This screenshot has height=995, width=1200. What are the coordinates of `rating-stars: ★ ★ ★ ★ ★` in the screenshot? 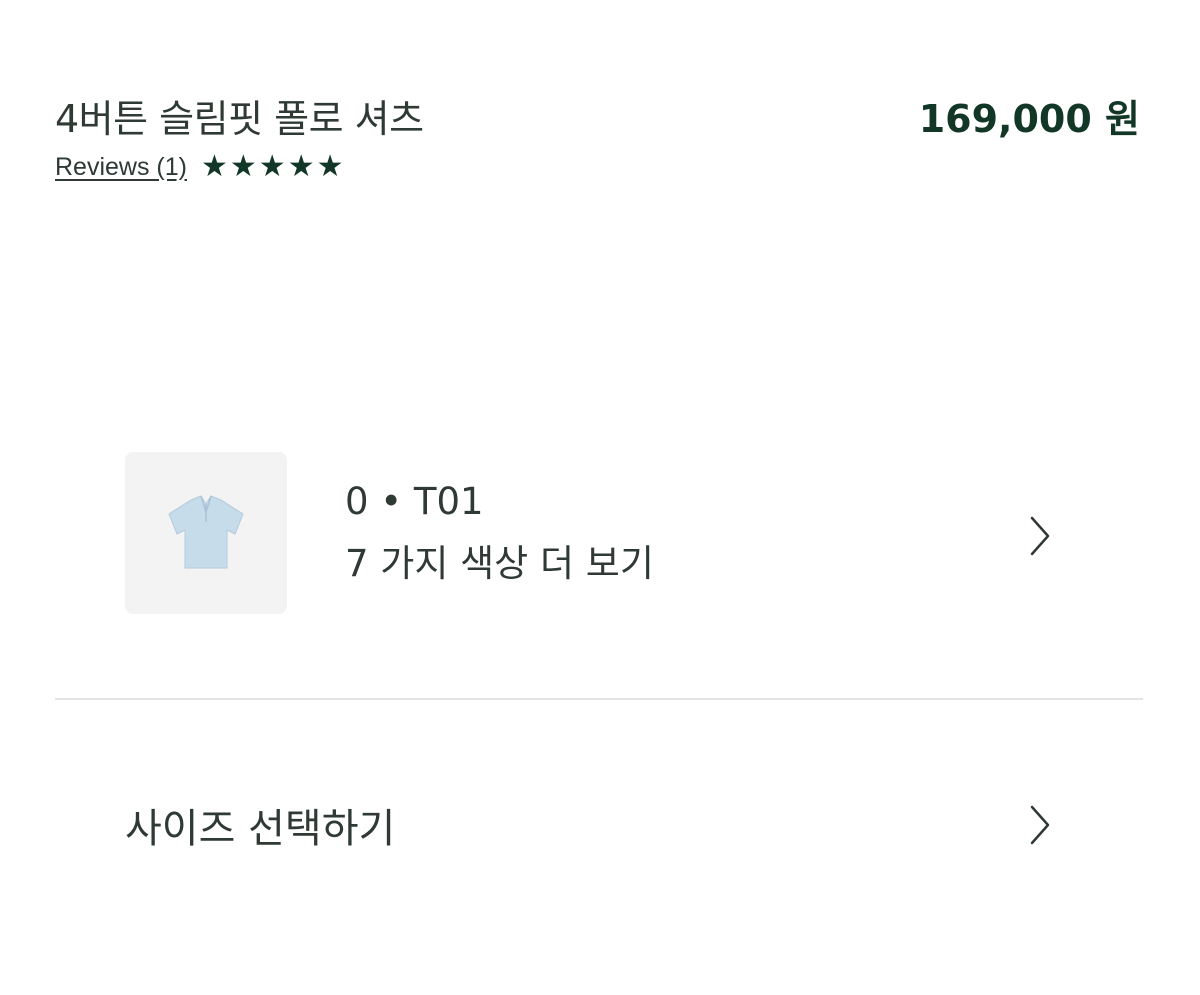 It's located at (272, 167).